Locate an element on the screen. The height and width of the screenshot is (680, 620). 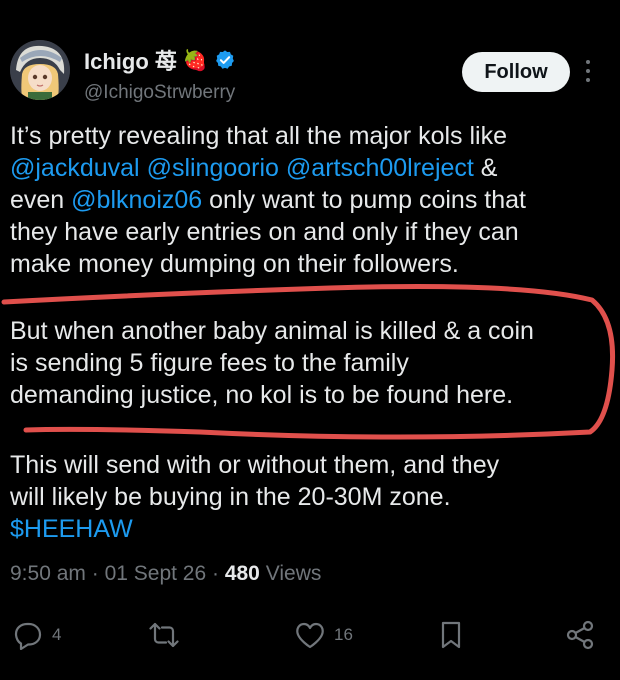
tweet-actions: 4 16 is located at coordinates (310, 639).